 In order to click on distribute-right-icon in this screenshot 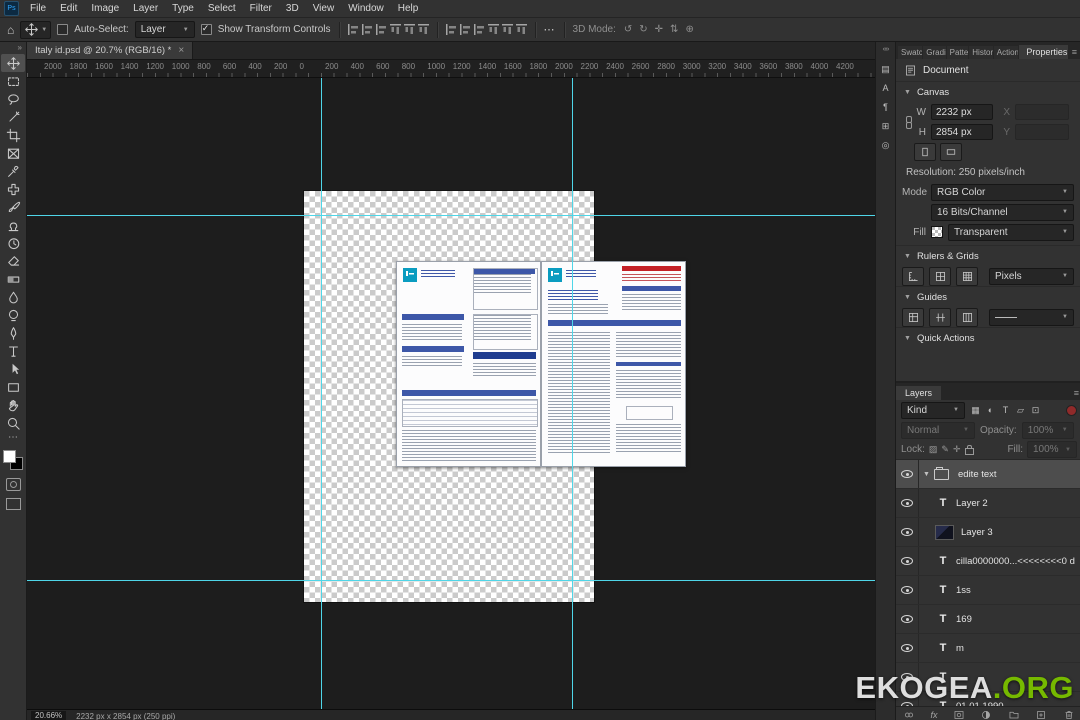, I will do `click(479, 29)`.